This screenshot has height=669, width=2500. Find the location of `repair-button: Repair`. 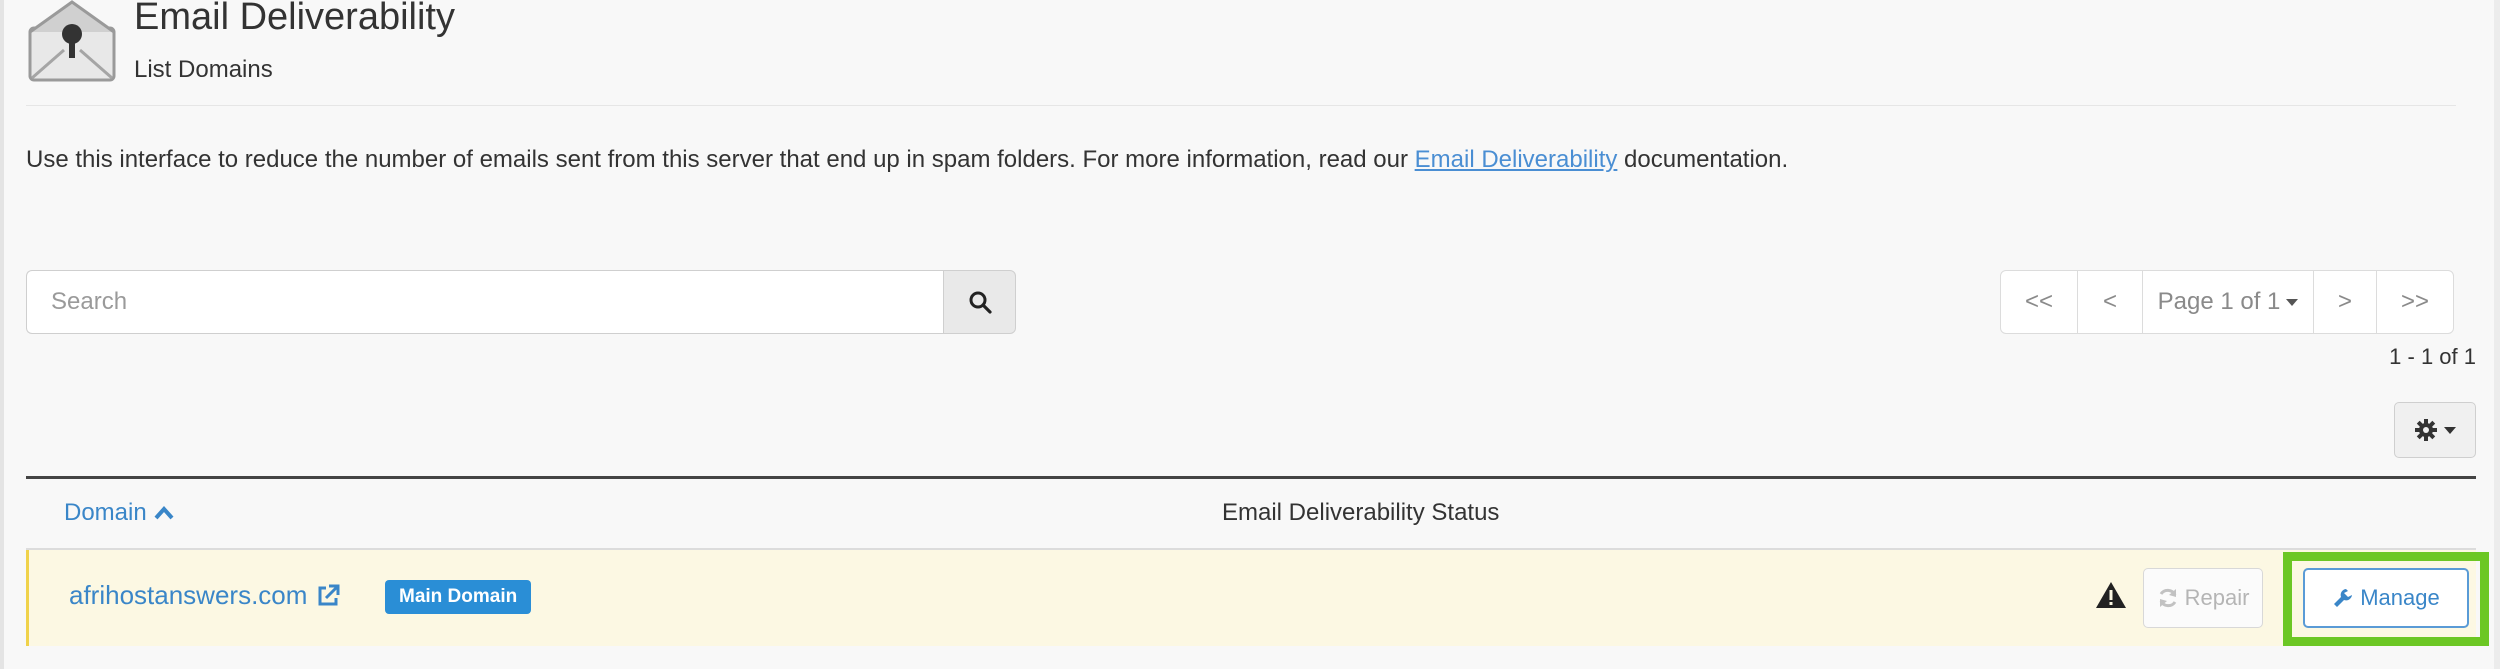

repair-button: Repair is located at coordinates (2203, 598).